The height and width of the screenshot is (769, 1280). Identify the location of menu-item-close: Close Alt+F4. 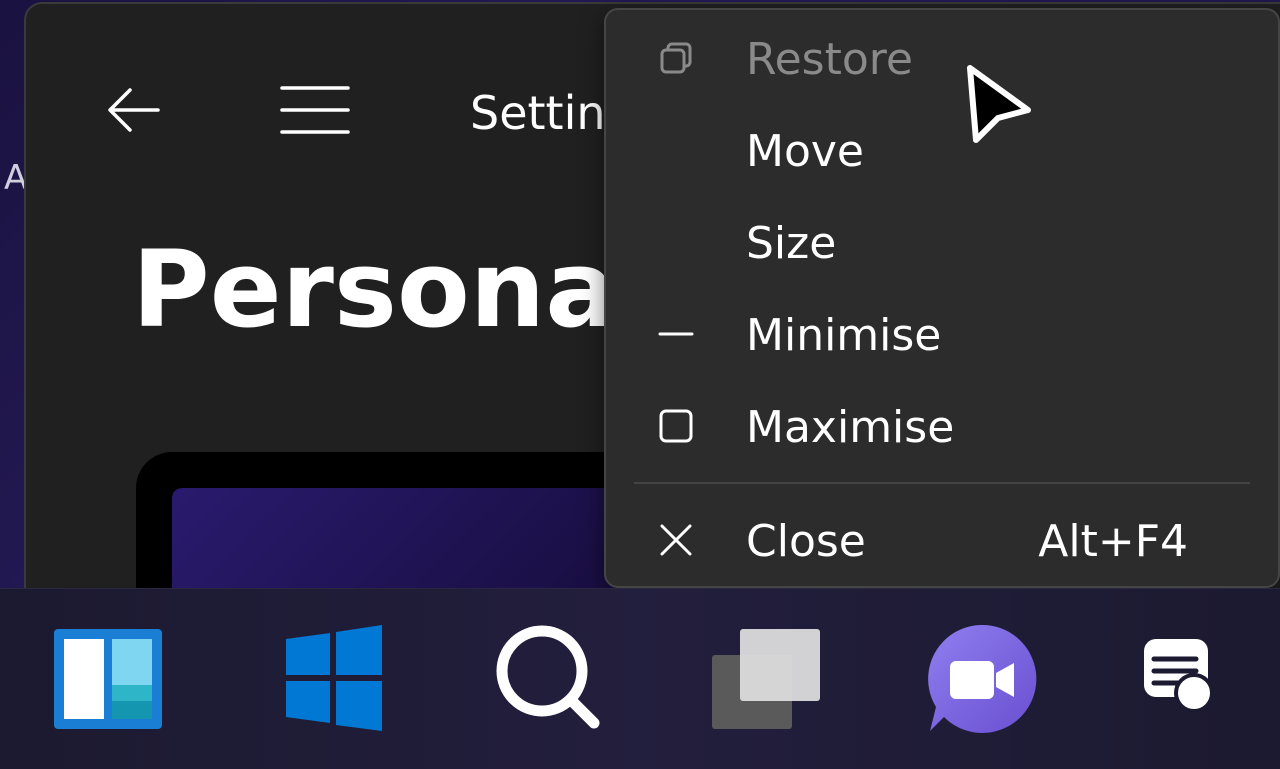
(942, 542).